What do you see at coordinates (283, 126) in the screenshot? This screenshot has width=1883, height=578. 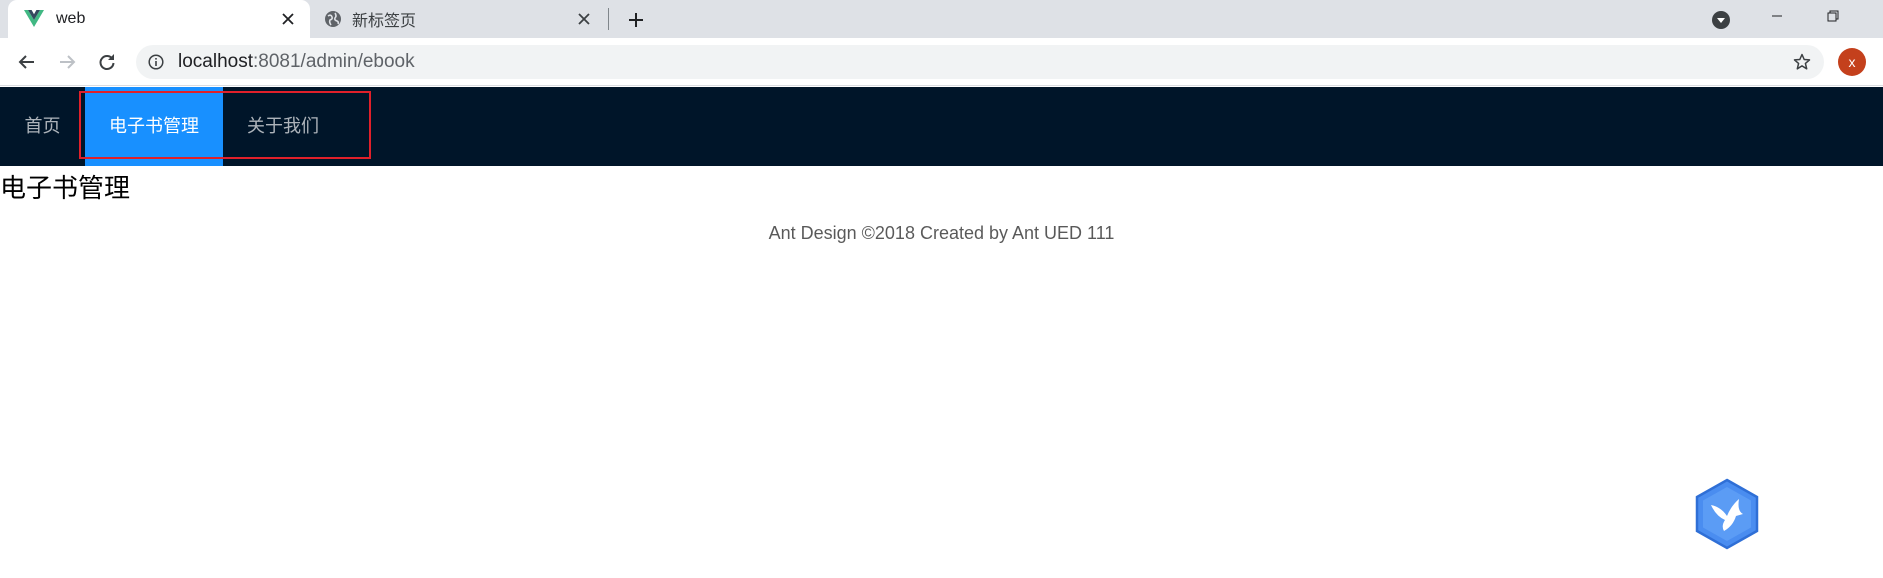 I see `menu-item-about-us: 关于我们` at bounding box center [283, 126].